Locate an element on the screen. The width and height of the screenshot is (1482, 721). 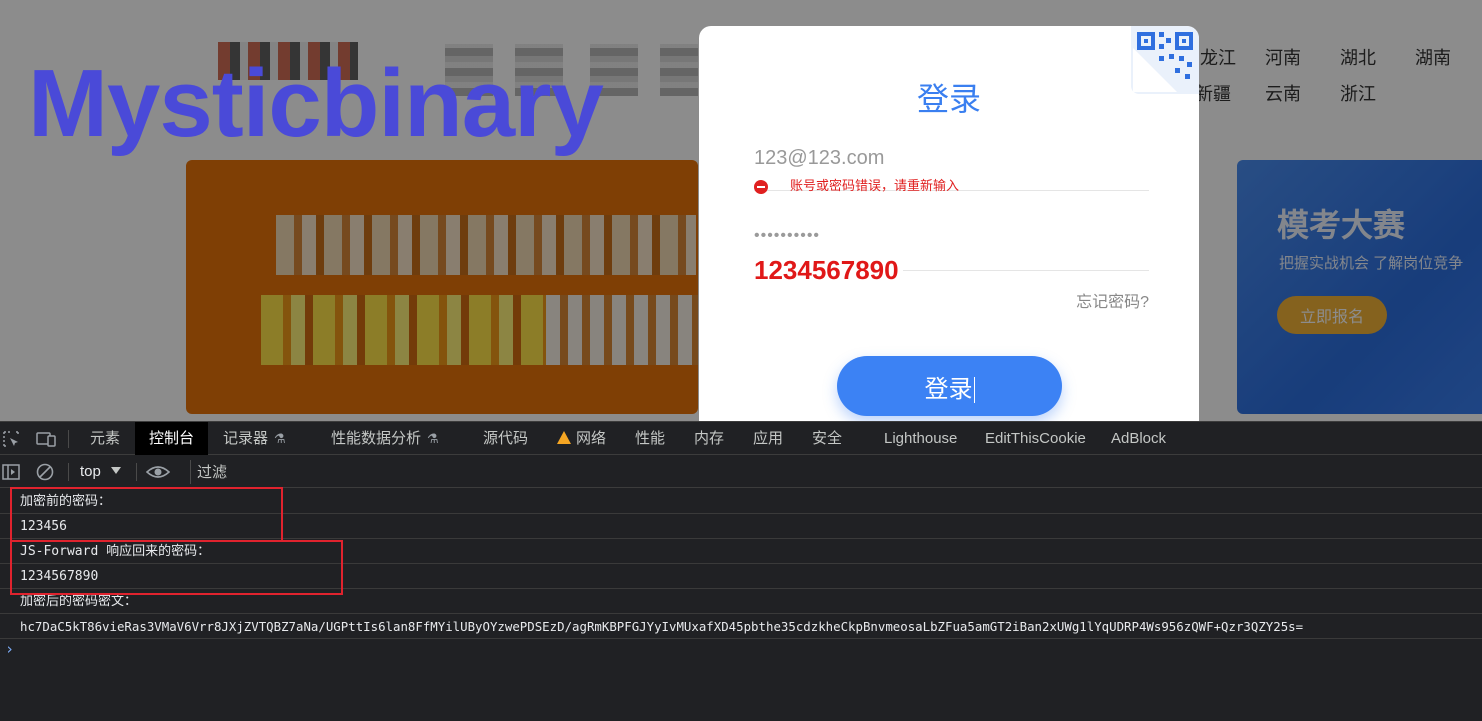
watermark: Mysticbinary is located at coordinates (316, 103).